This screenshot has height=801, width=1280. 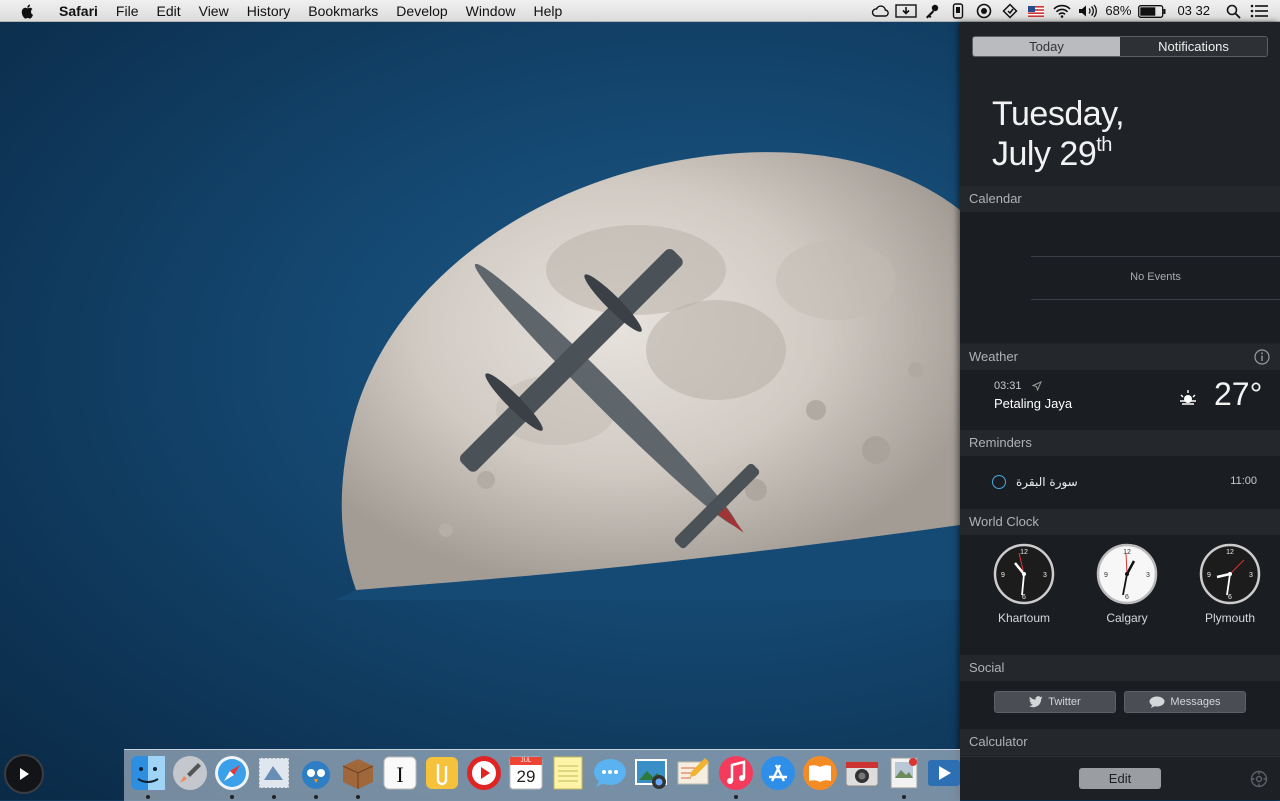 I want to click on dock-calendar: JUL 29, so click(x=526, y=773).